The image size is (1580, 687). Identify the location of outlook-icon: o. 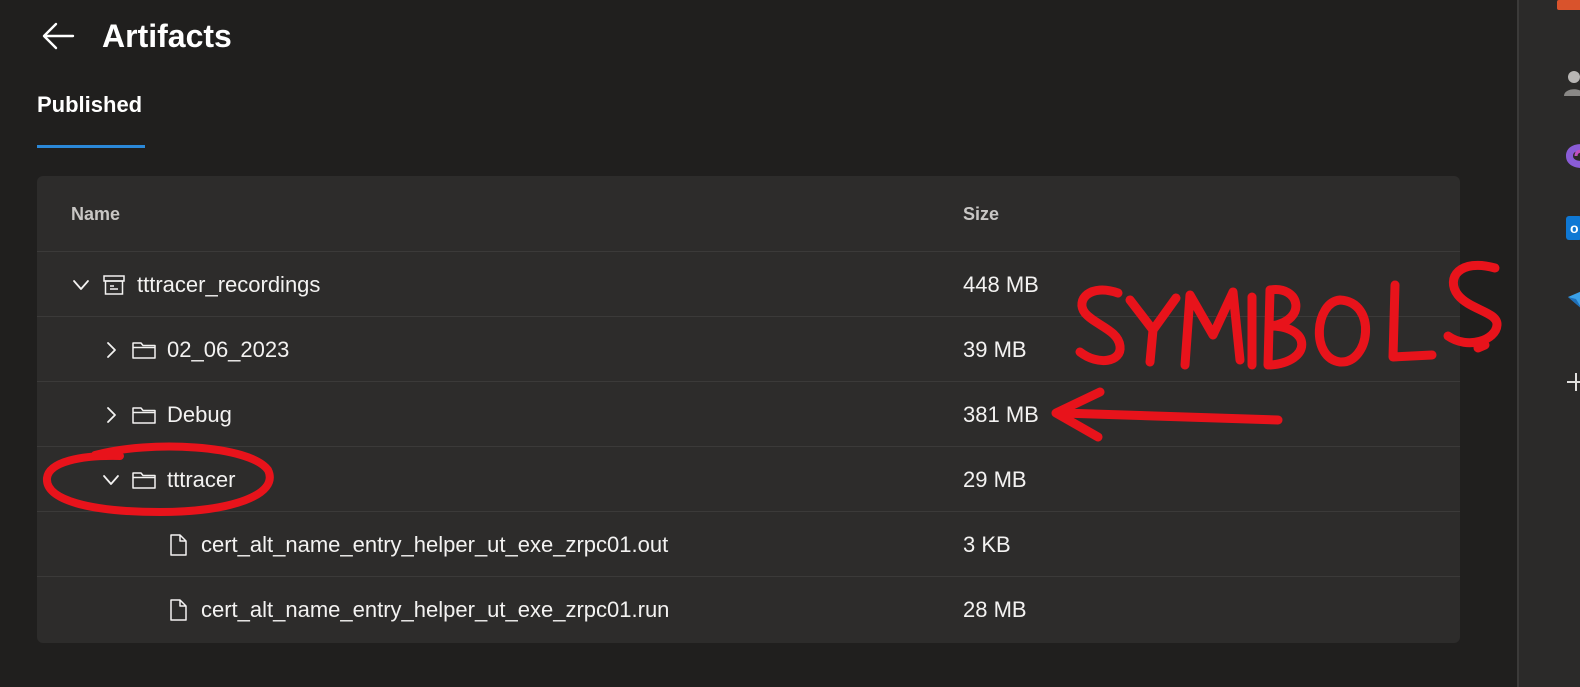
(1566, 227).